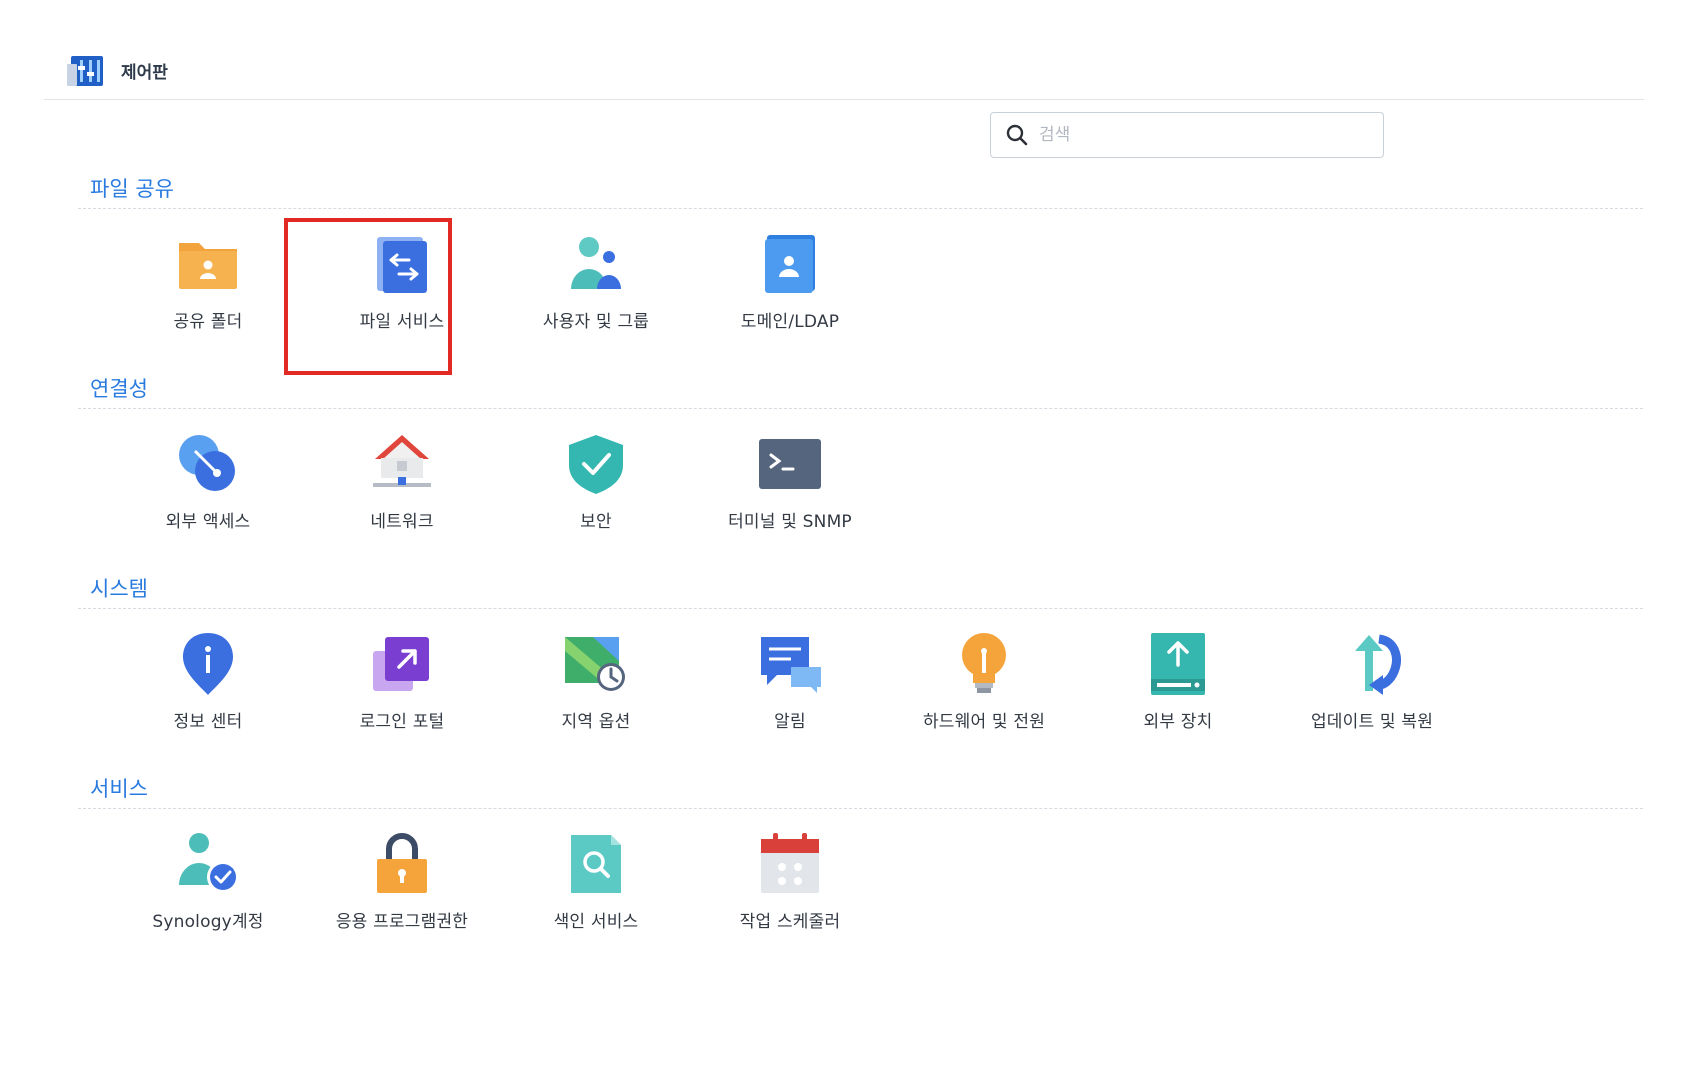  I want to click on user-group-icon, so click(596, 263).